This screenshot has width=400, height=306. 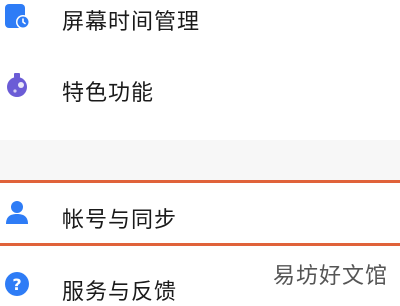 What do you see at coordinates (108, 93) in the screenshot?
I see `settings-item-label: 特色功能` at bounding box center [108, 93].